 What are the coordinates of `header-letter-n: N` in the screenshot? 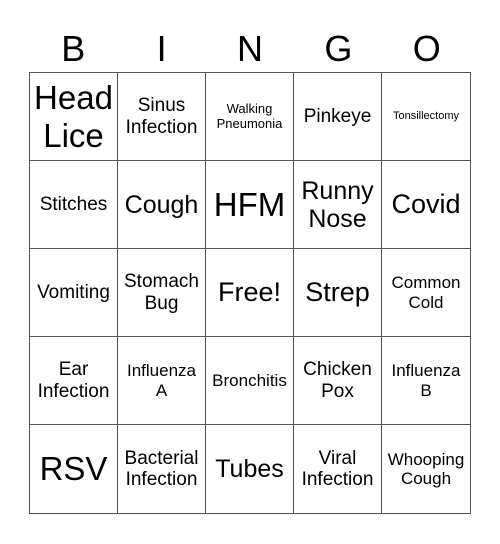 It's located at (249, 48).